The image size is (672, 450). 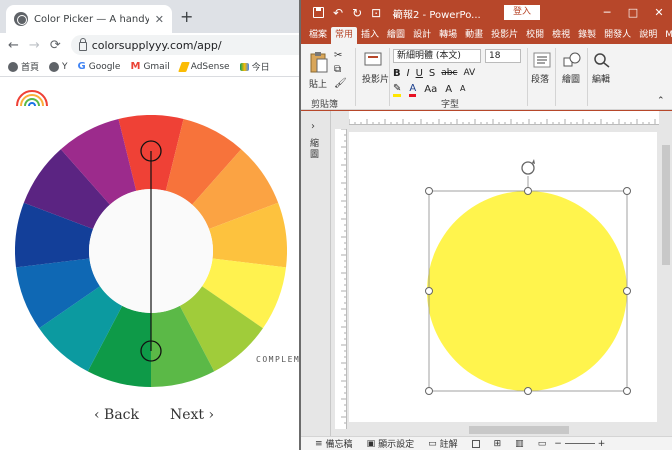 What do you see at coordinates (462, 90) in the screenshot?
I see `shrink-font-button: A` at bounding box center [462, 90].